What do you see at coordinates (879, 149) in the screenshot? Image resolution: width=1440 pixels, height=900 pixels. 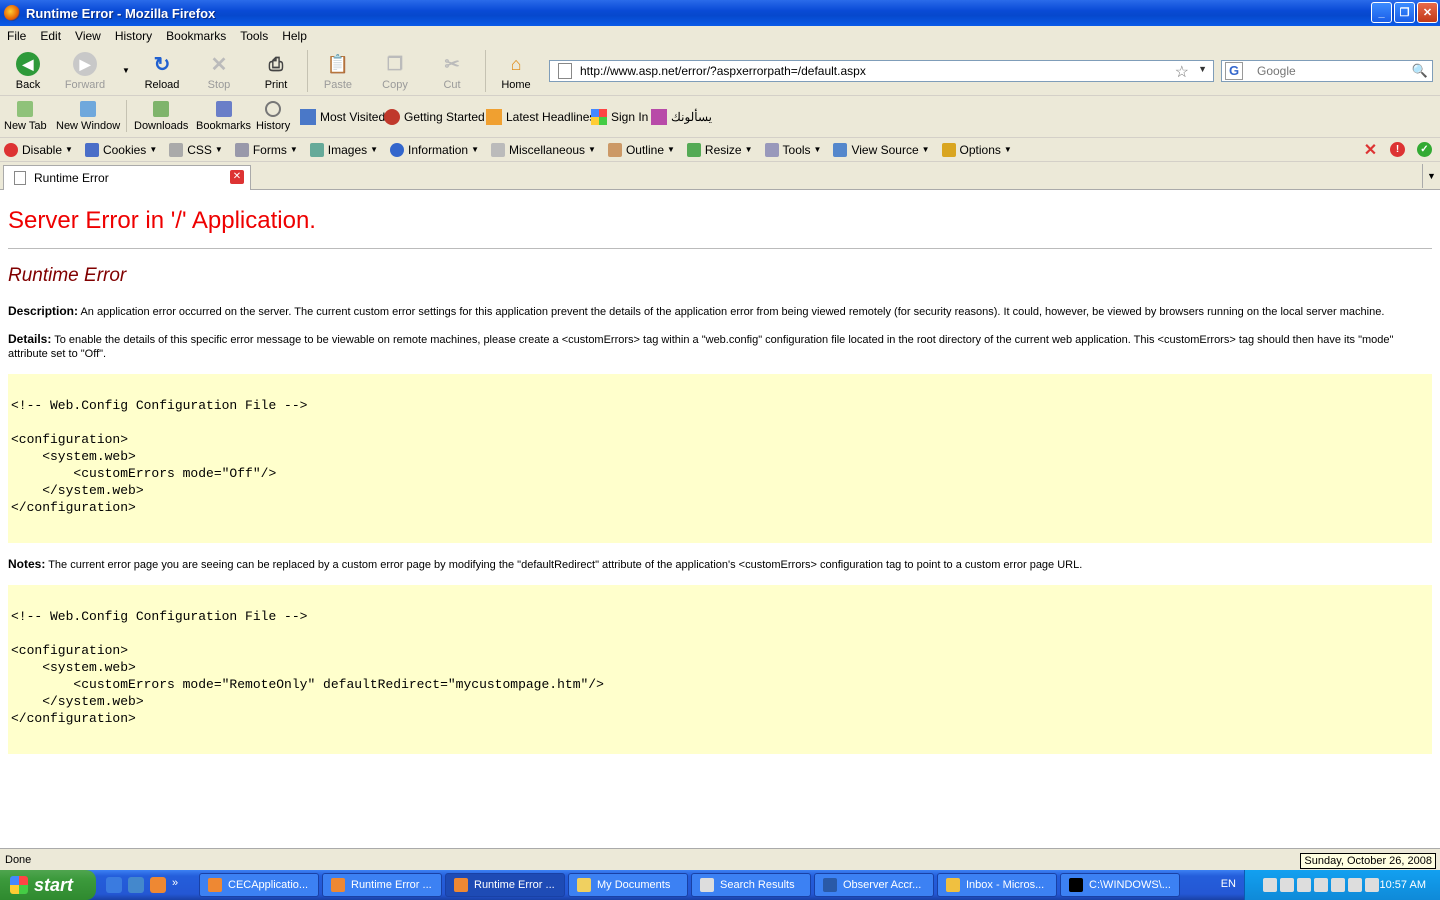 I see `dev-view-source: View Source ▼` at bounding box center [879, 149].